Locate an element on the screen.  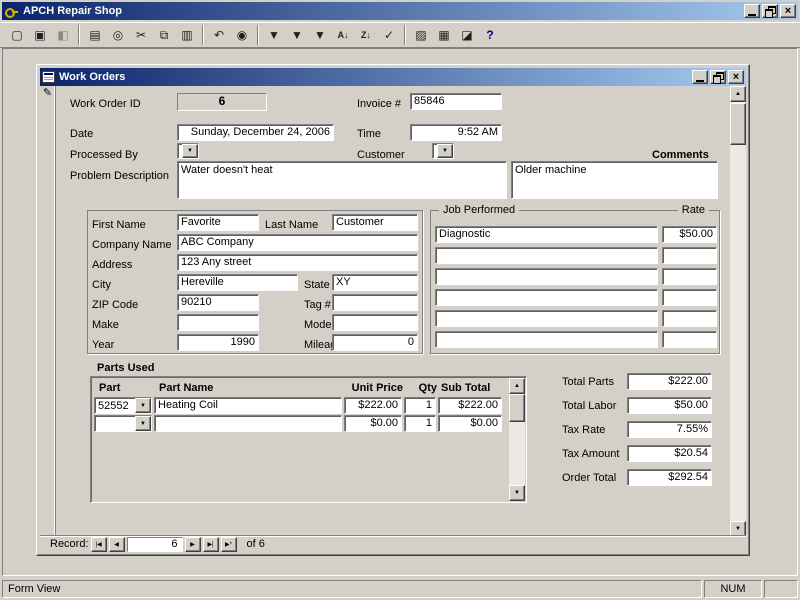
toolbar-glyph: ▦ is located at coordinates (444, 35).